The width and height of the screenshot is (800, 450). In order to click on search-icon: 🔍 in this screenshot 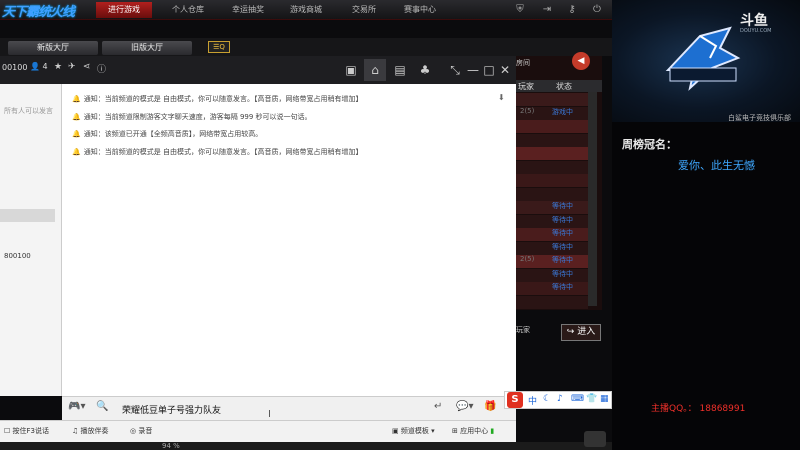, I will do `click(102, 406)`.